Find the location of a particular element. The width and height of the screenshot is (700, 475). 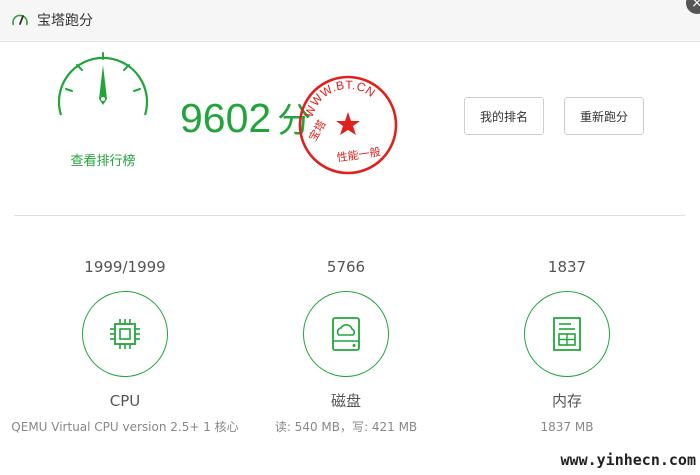

metric-name: CPU is located at coordinates (125, 401).